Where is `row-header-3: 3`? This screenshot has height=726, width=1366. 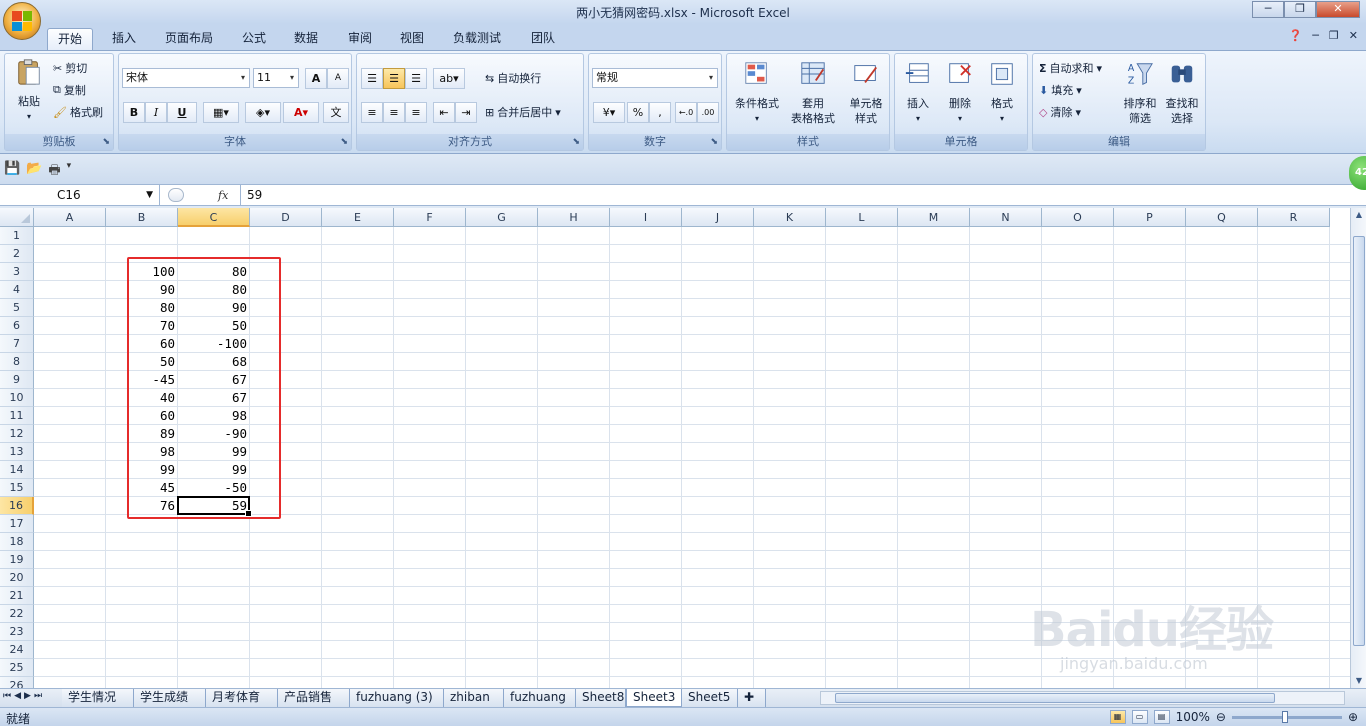 row-header-3: 3 is located at coordinates (17, 272).